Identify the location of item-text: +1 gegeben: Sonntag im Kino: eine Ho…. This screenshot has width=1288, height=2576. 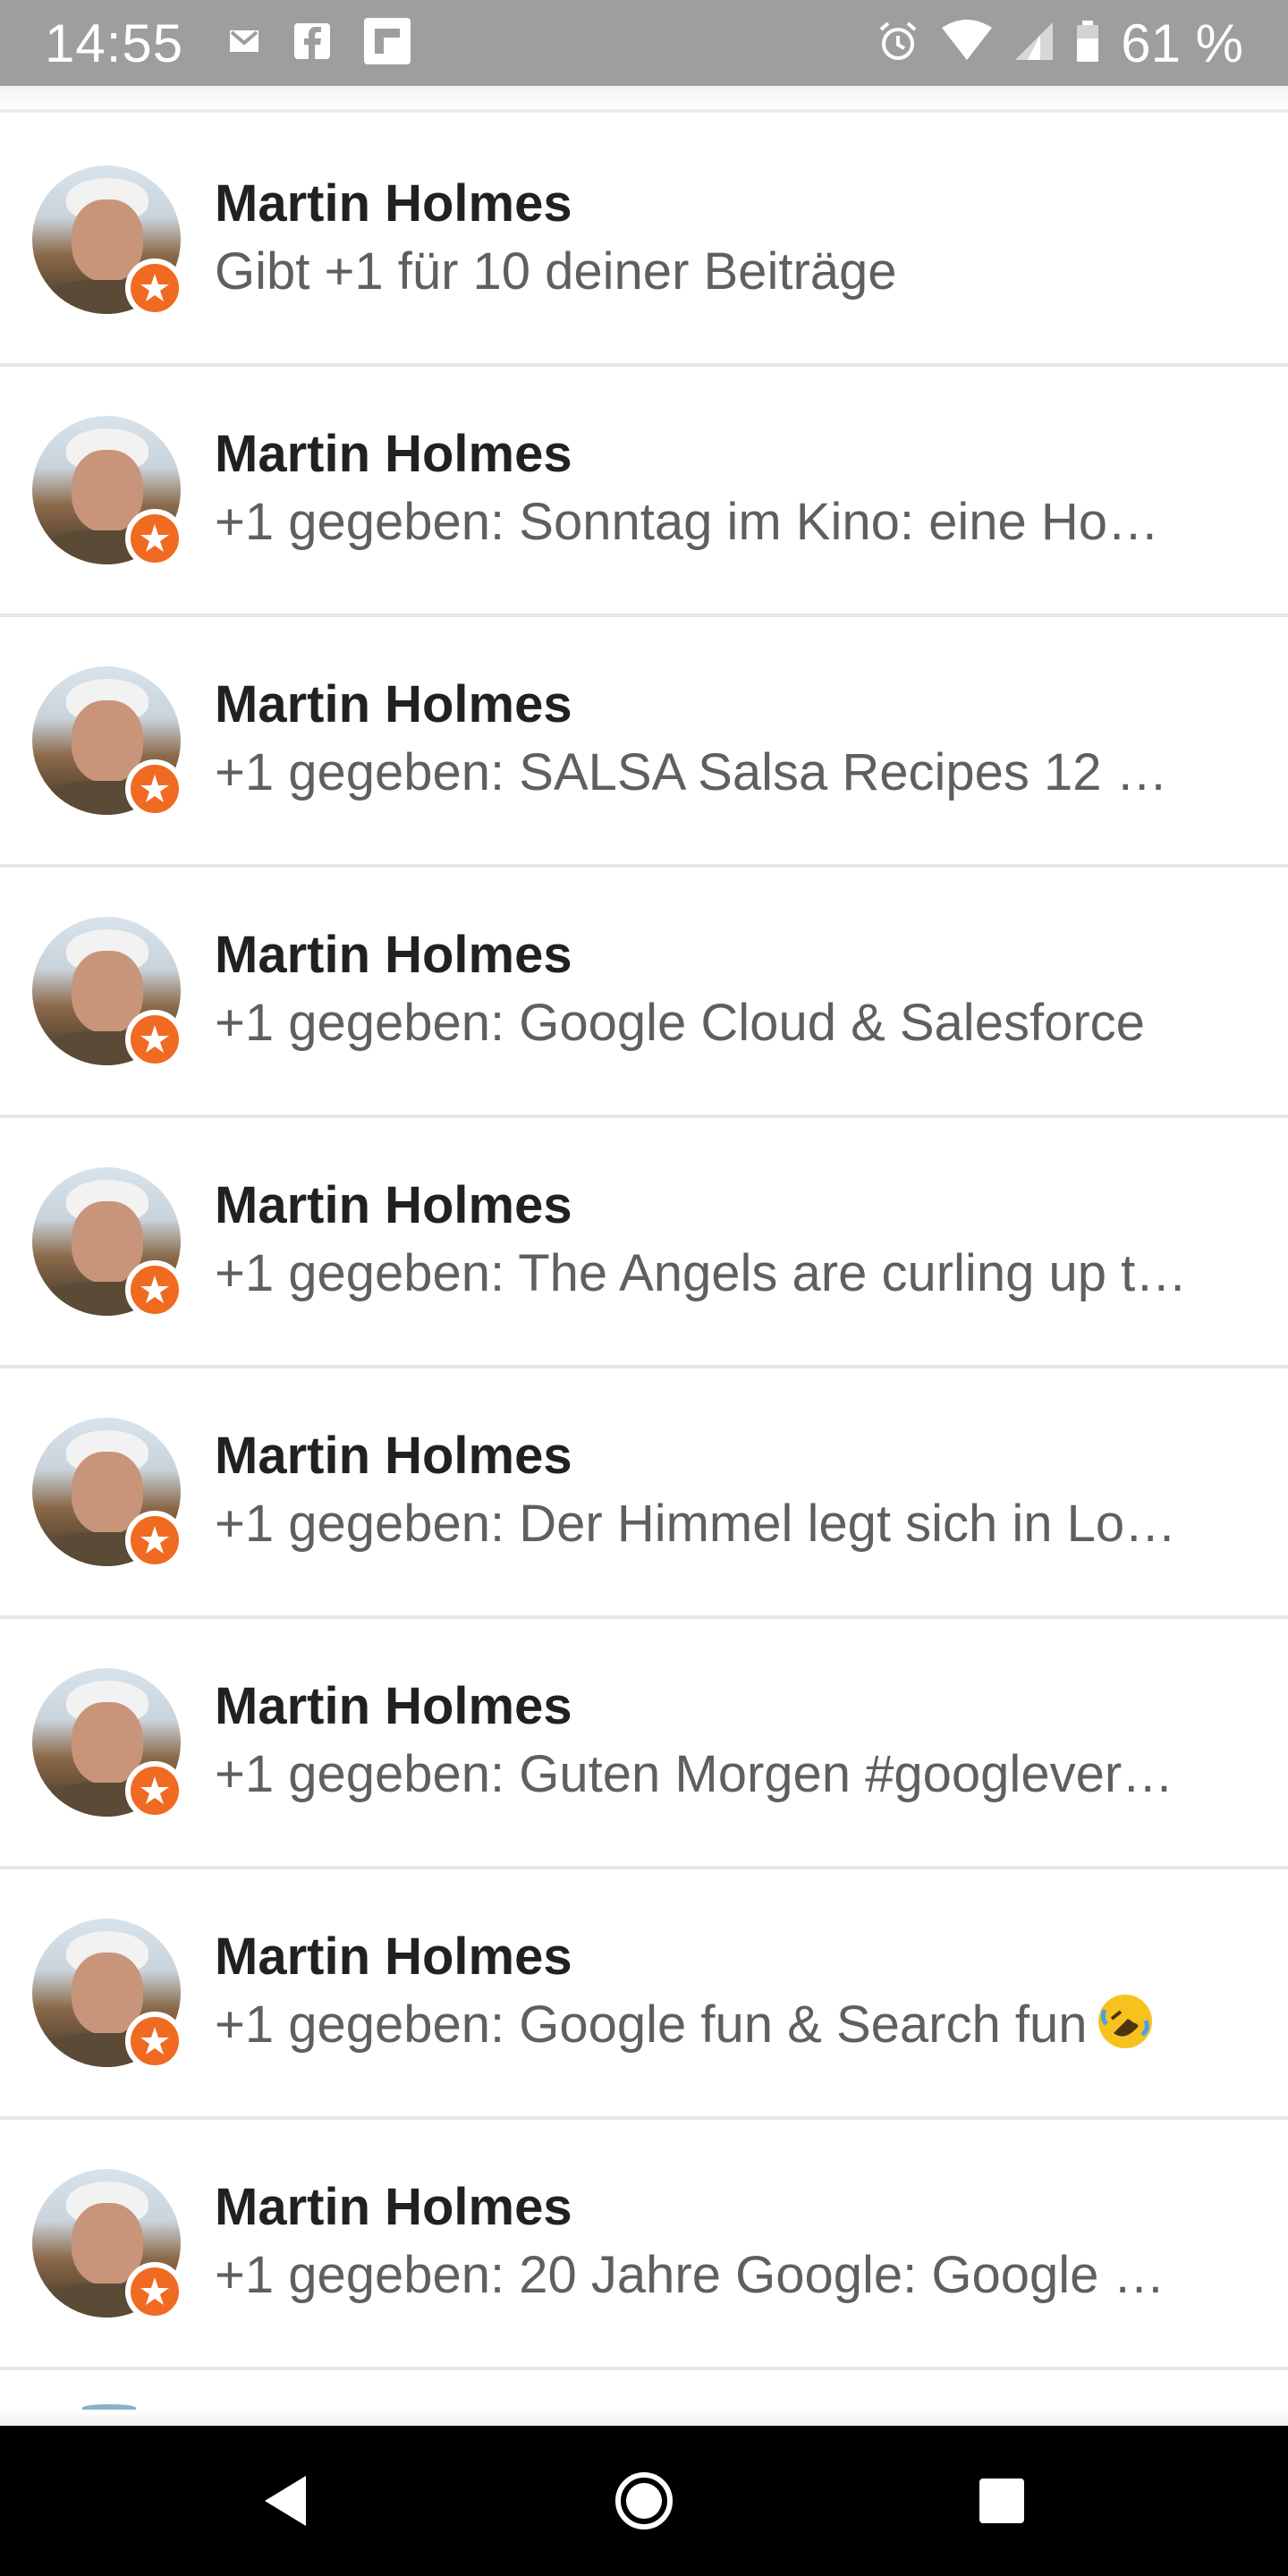
(687, 522).